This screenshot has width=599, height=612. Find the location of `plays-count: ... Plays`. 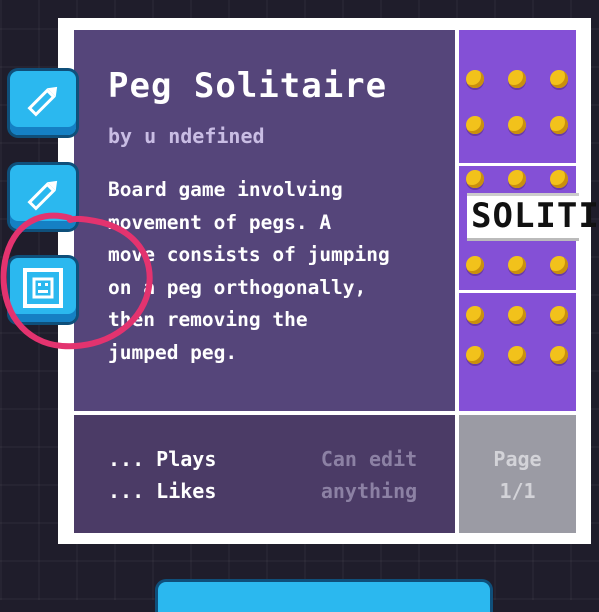

plays-count: ... Plays is located at coordinates (162, 459).